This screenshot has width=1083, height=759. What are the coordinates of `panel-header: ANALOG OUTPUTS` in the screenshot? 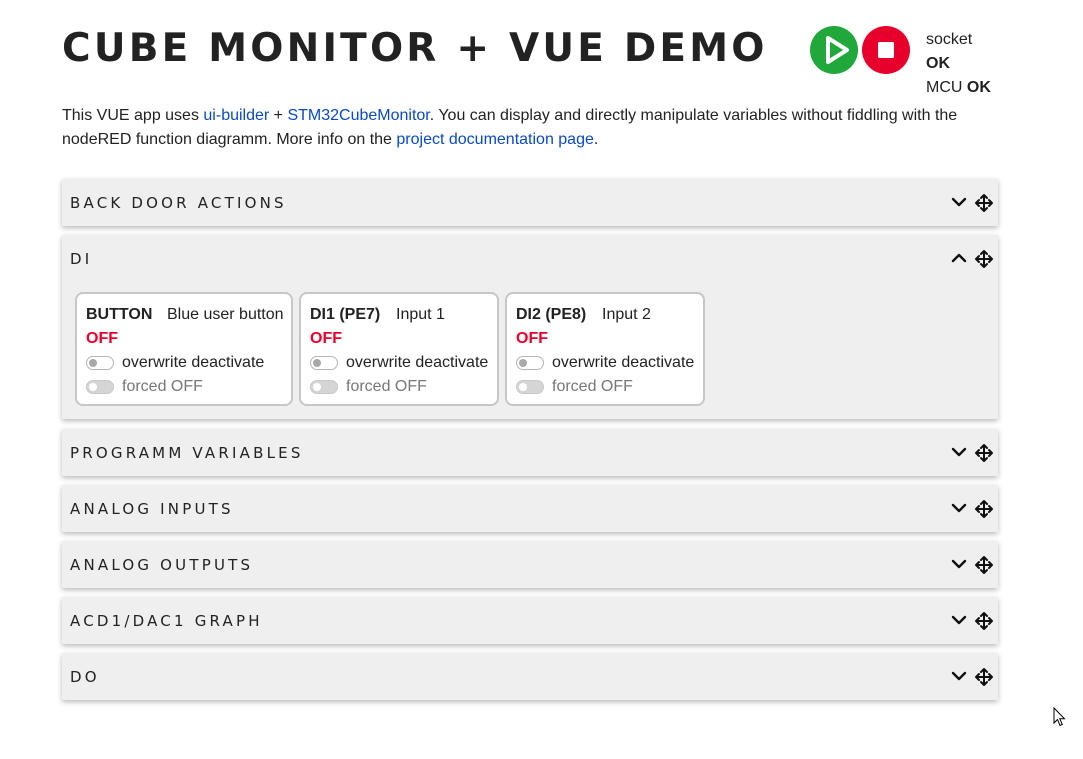 It's located at (530, 564).